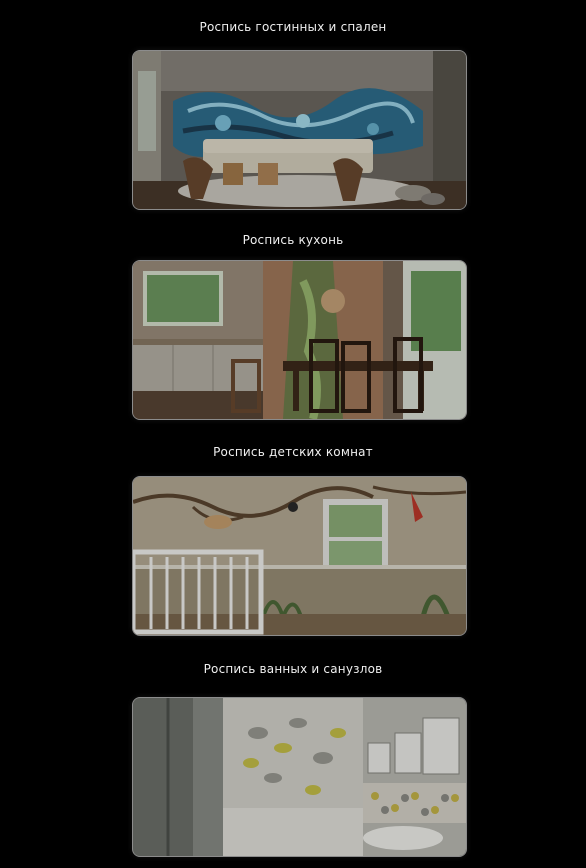  Describe the element at coordinates (299, 340) in the screenshot. I see `kitchen-mural-image` at that location.